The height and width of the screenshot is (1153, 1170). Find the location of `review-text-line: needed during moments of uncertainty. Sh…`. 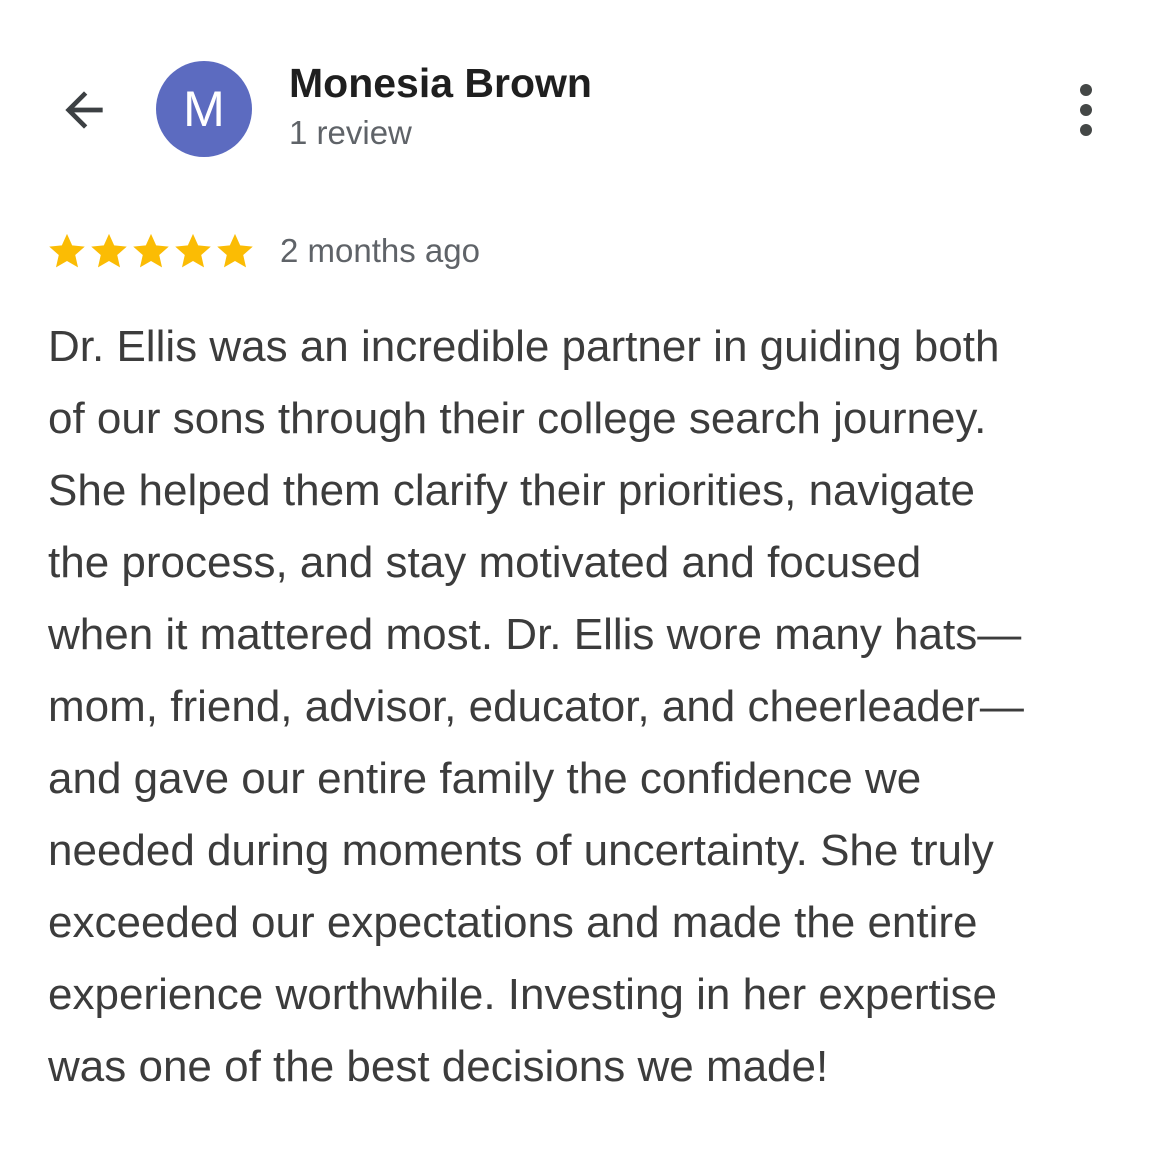

review-text-line: needed during moments of uncertainty. Sh… is located at coordinates (521, 850).